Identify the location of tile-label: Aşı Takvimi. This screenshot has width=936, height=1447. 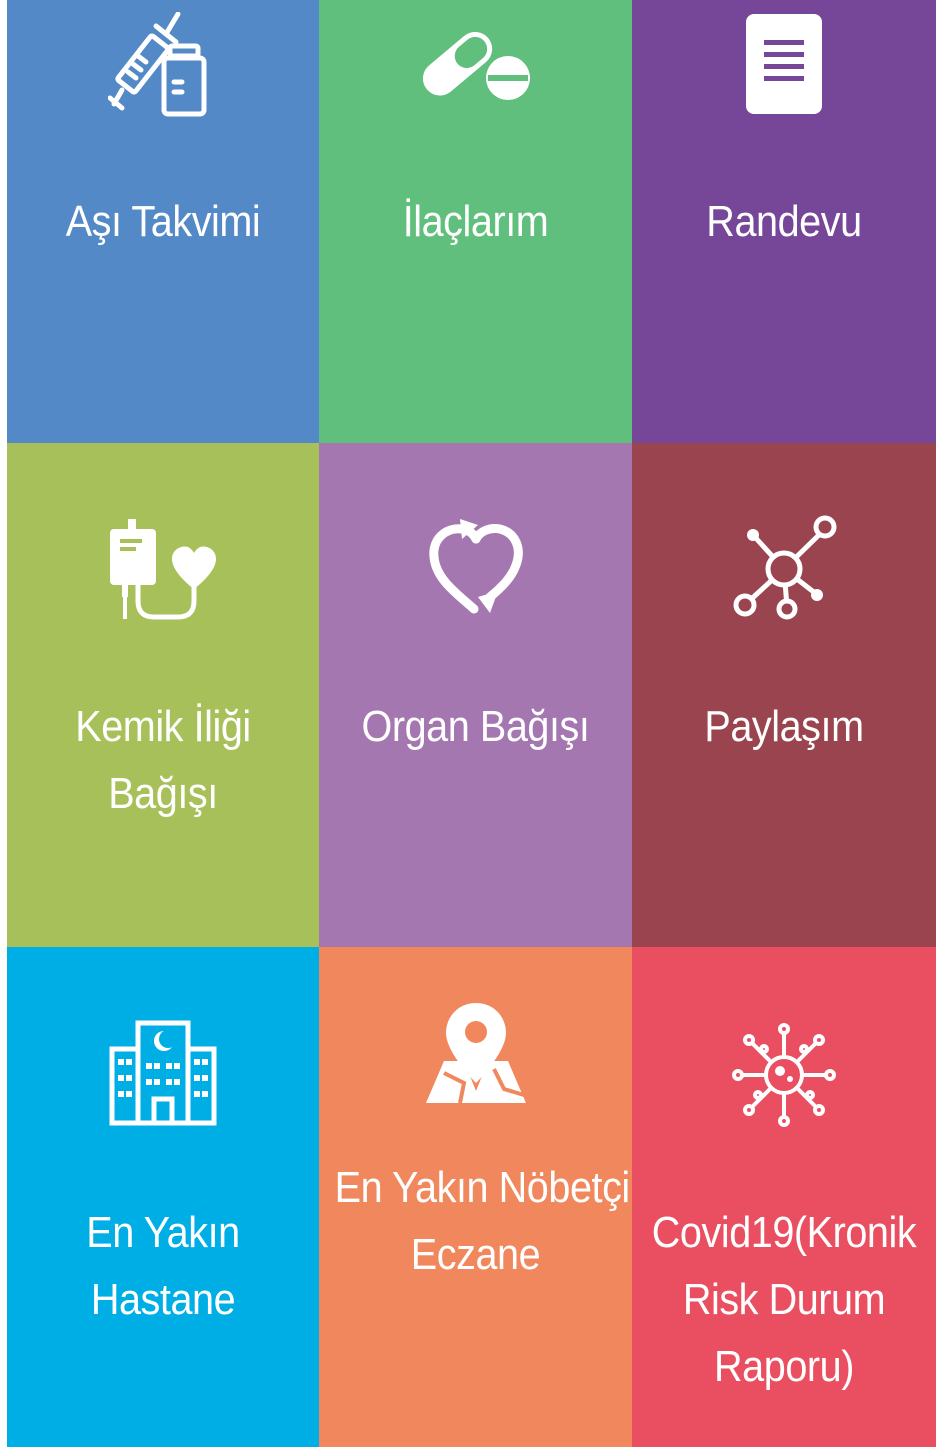
(163, 221).